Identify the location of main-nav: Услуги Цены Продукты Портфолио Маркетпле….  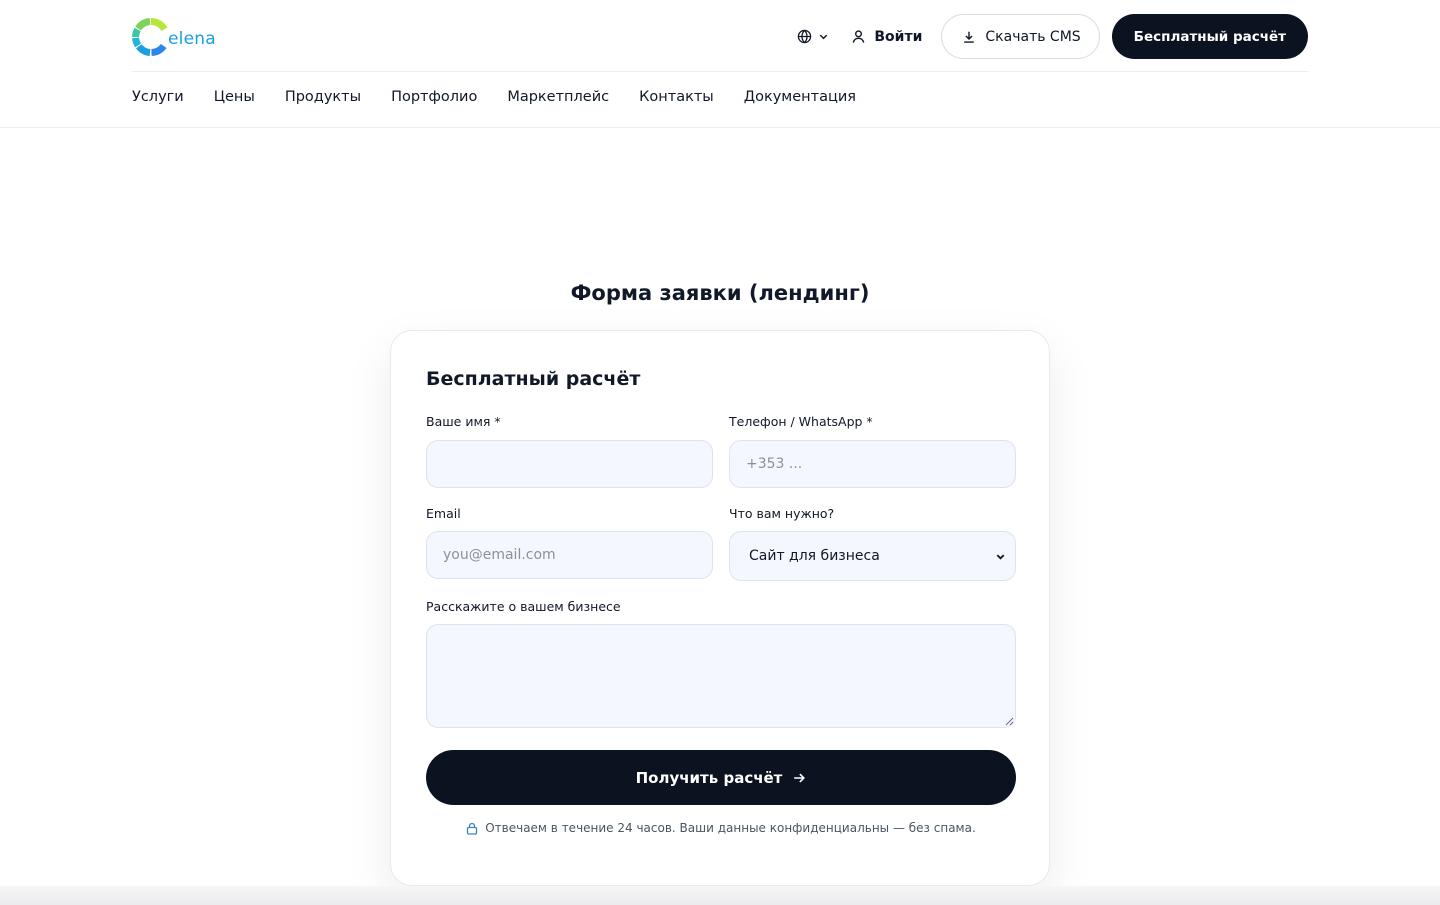
(494, 97).